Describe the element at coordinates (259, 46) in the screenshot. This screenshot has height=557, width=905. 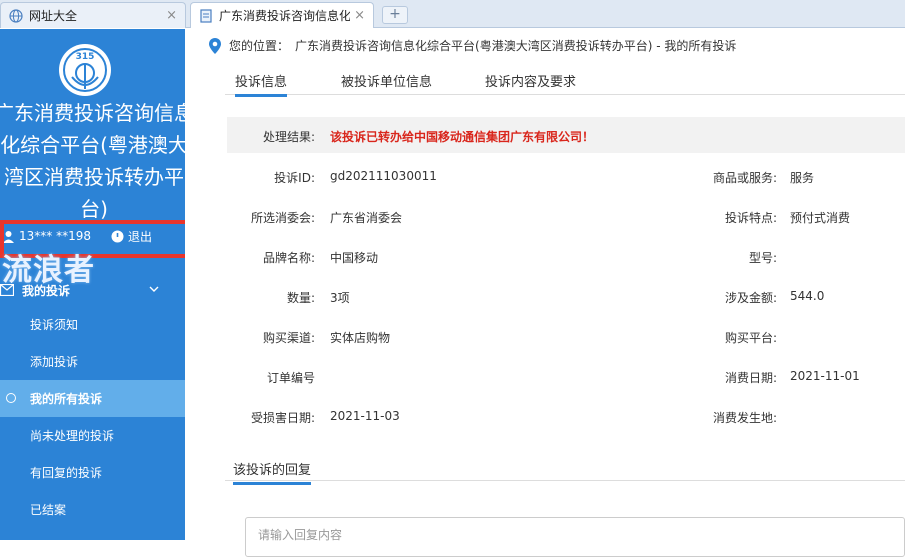
I see `breadcrumb-label: 您的位置：` at that location.